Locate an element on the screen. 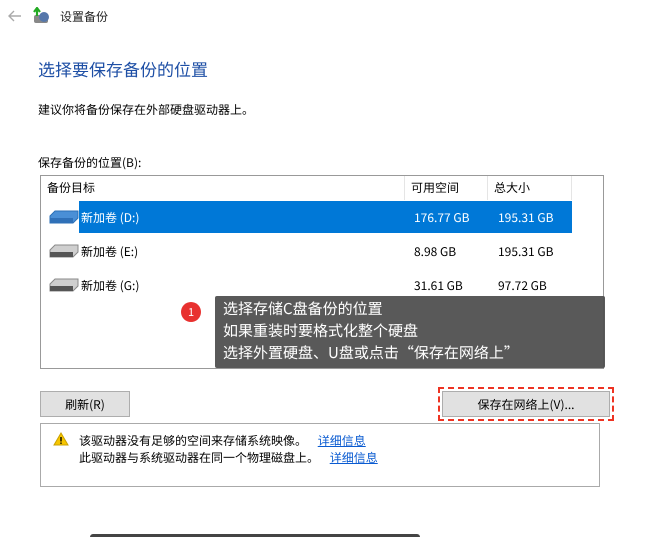  column-header: 可用空间 is located at coordinates (446, 188).